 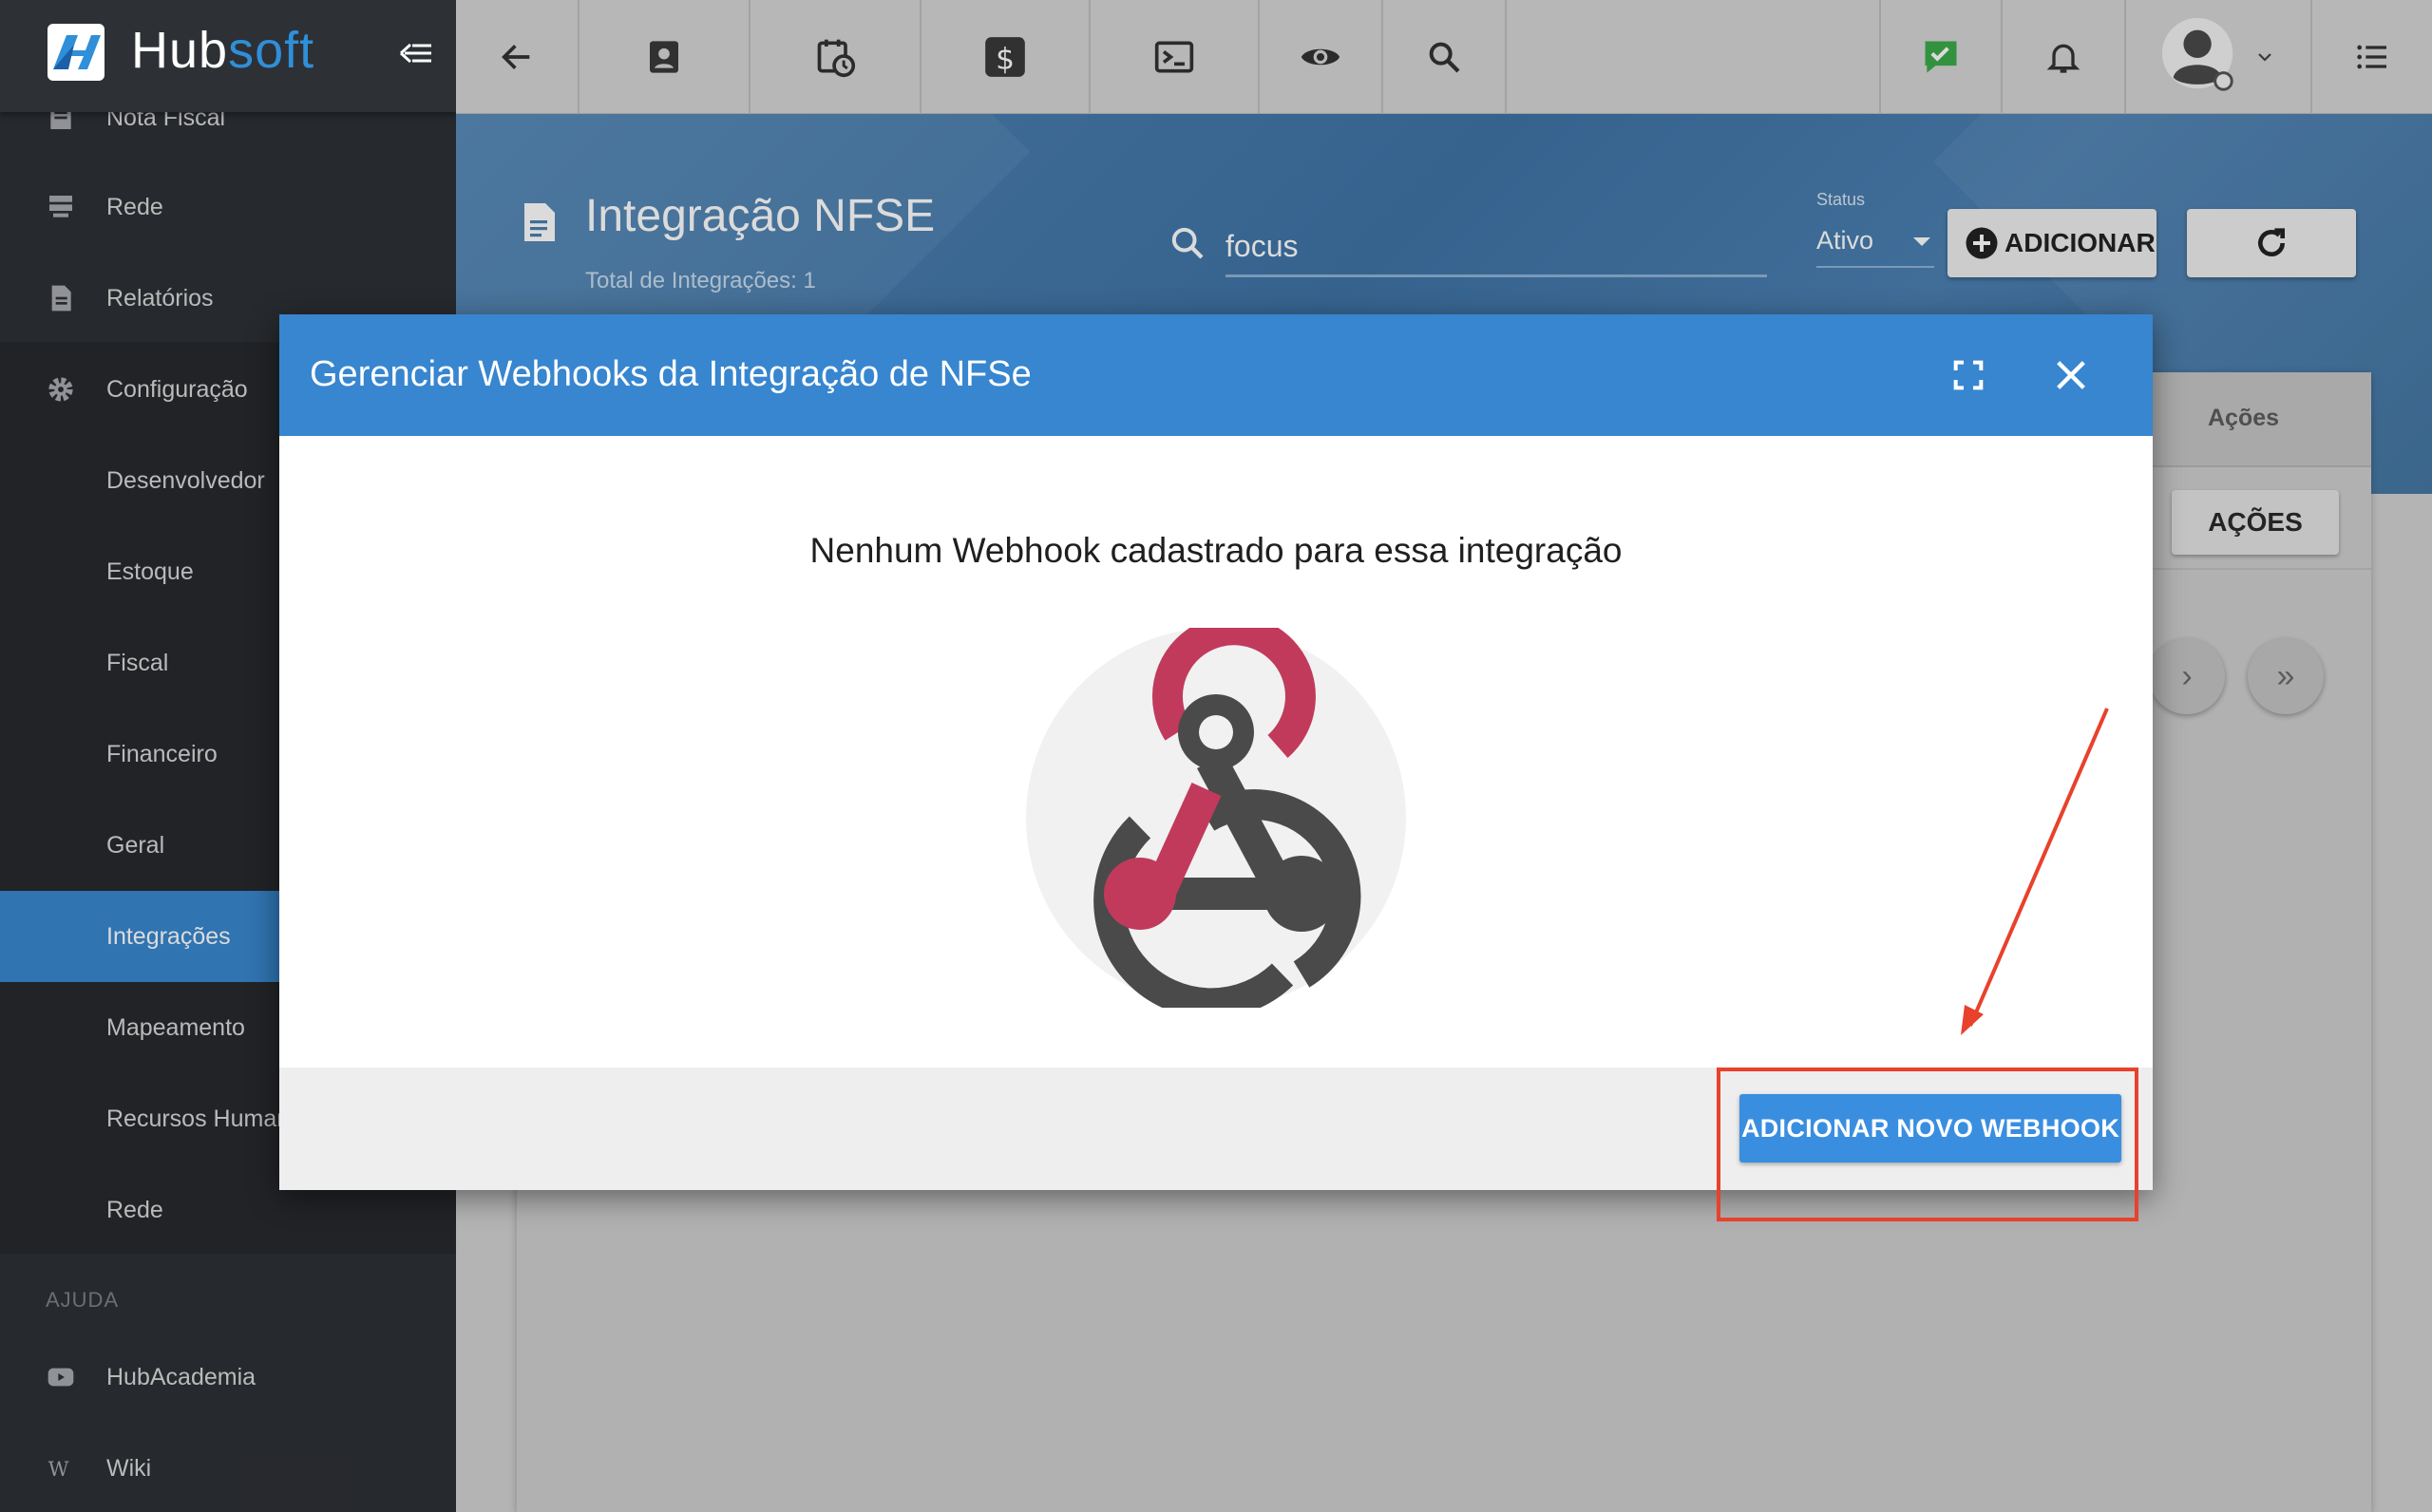 What do you see at coordinates (271, 51) in the screenshot?
I see `brand-name-soft: soft` at bounding box center [271, 51].